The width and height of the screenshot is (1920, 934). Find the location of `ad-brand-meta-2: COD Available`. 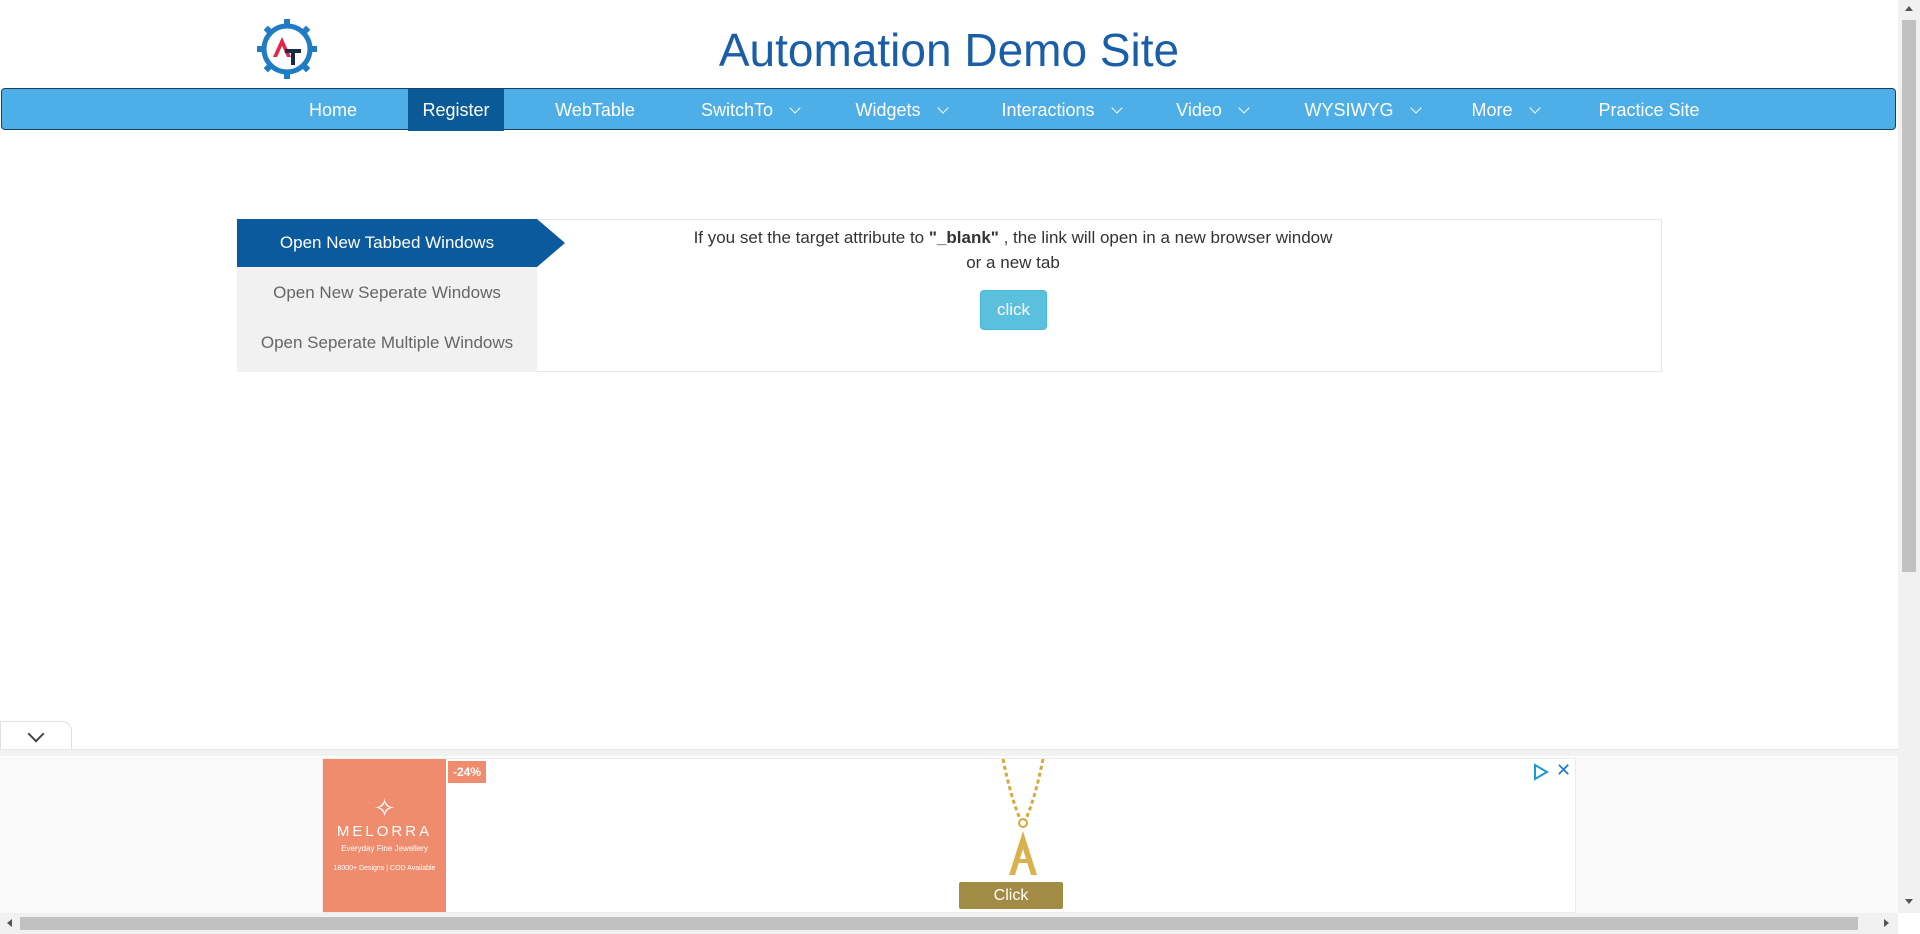

ad-brand-meta-2: COD Available is located at coordinates (413, 868).